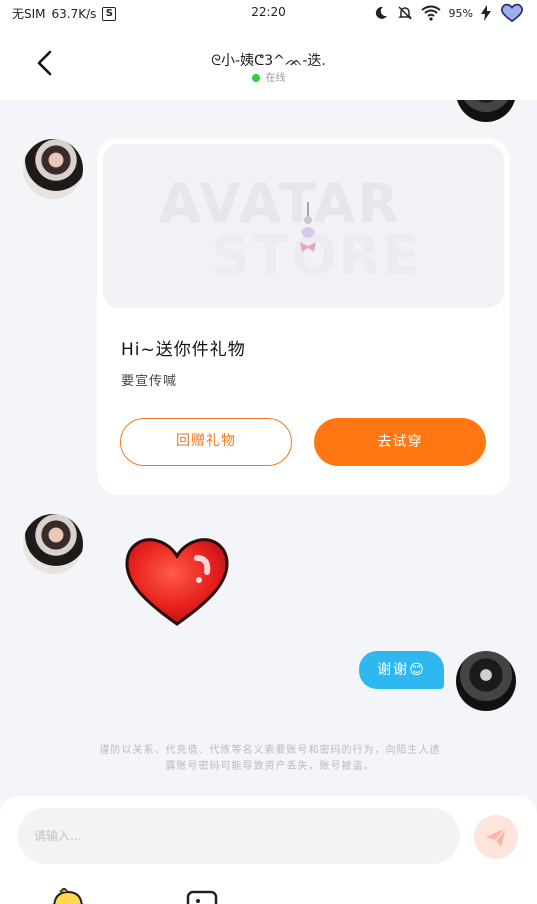 This screenshot has height=904, width=537. Describe the element at coordinates (149, 381) in the screenshot. I see `gift-subtitle: 要宣传喊` at that location.